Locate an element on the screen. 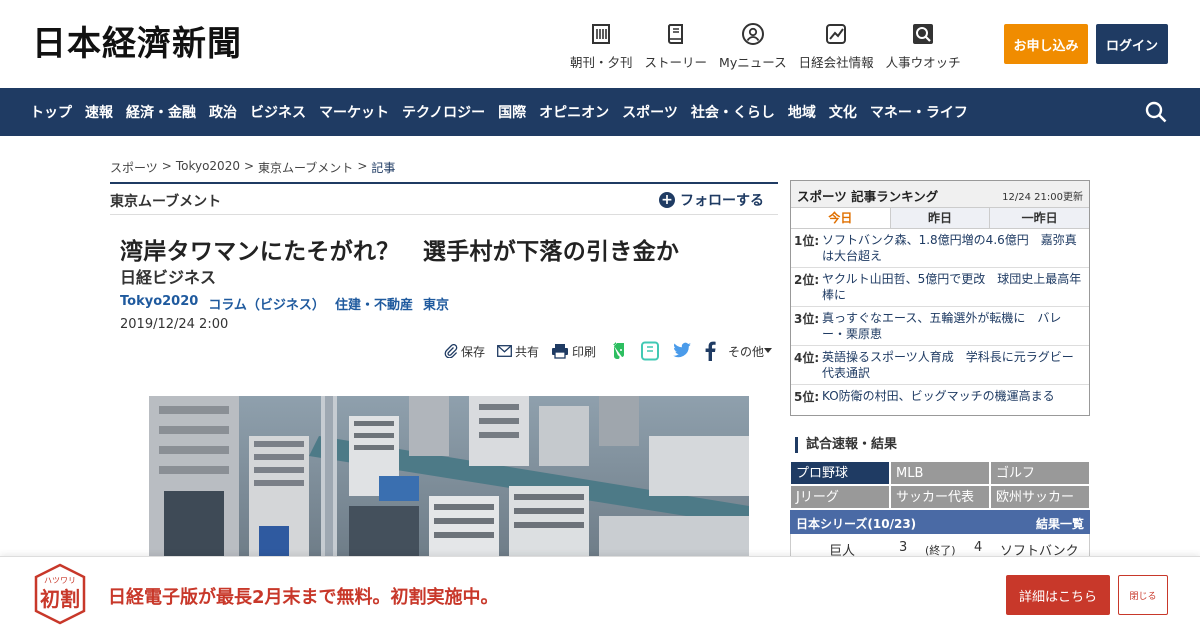 The image size is (1200, 630). ranking-number: 2位: is located at coordinates (807, 280).